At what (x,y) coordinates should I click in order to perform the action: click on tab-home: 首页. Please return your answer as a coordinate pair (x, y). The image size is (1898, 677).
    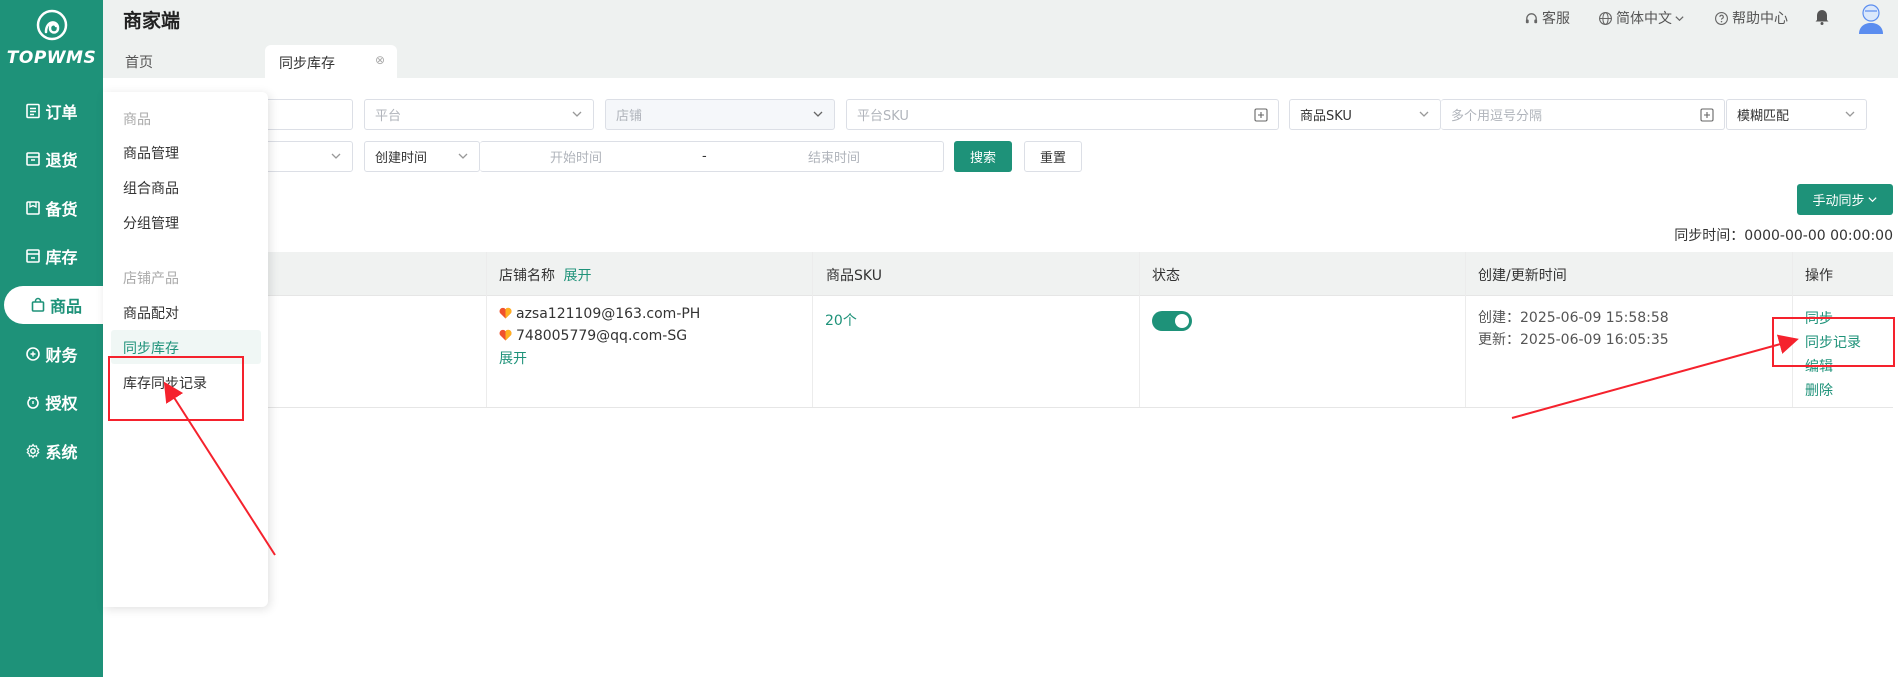
    Looking at the image, I should click on (139, 62).